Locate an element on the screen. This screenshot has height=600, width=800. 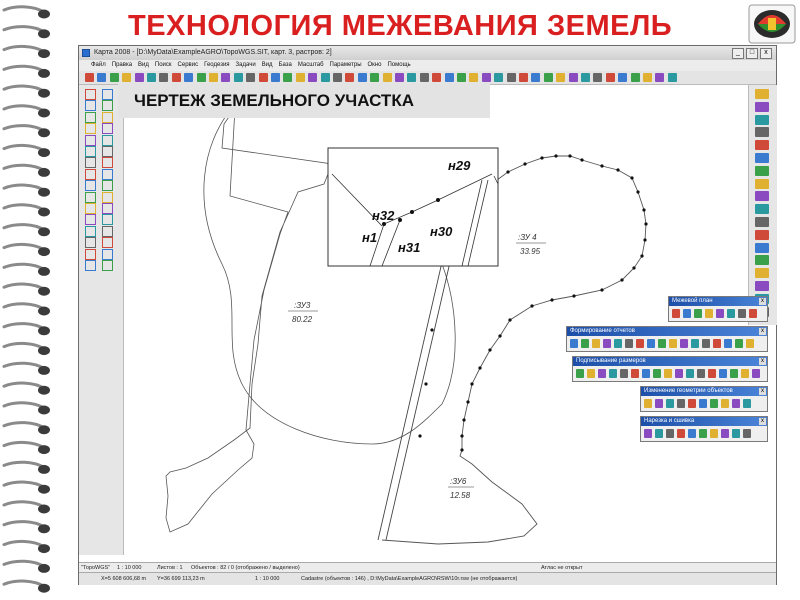
menu-geodesy: Геодезия is located at coordinates (216, 65).